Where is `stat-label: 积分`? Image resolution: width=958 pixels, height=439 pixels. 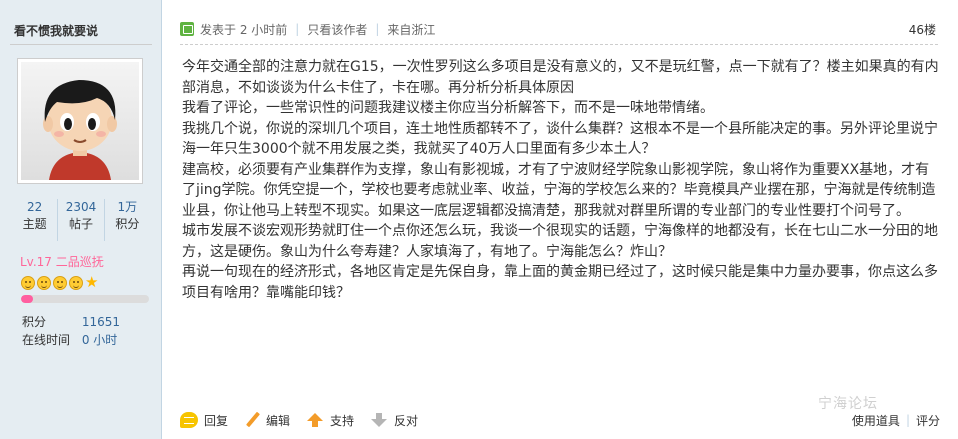 stat-label: 积分 is located at coordinates (127, 224).